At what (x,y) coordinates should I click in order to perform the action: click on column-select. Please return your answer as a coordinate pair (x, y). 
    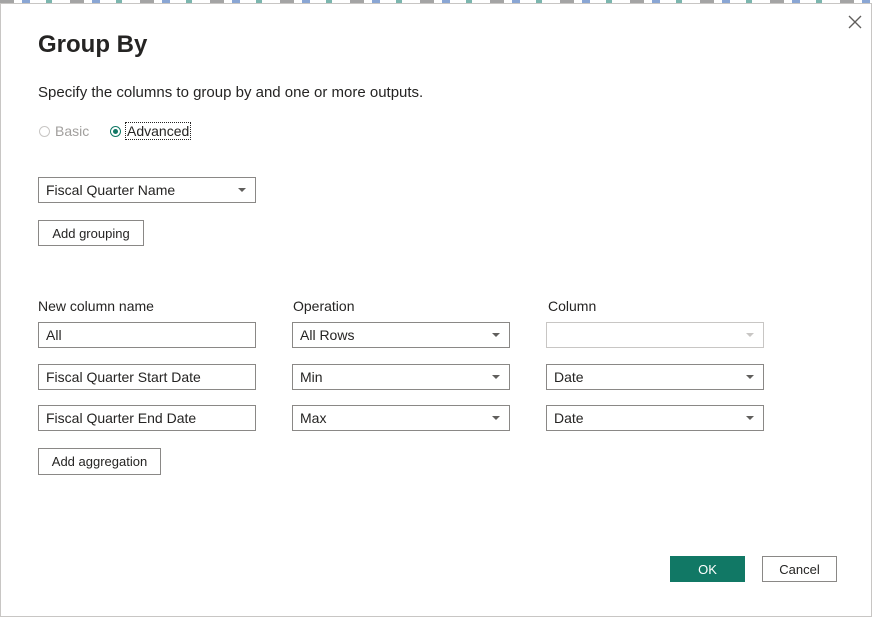
    Looking at the image, I should click on (655, 335).